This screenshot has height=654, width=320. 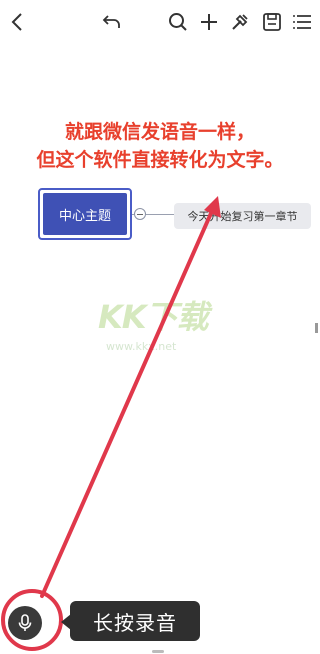 I want to click on central-topic-label: 中心主题, so click(x=85, y=214).